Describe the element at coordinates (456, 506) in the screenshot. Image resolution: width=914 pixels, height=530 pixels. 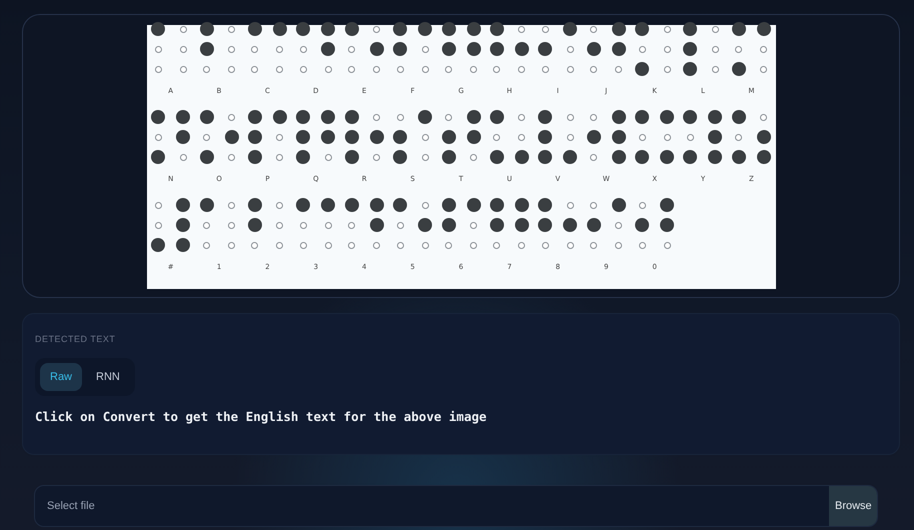
I see `file-field: Select file Browse` at that location.